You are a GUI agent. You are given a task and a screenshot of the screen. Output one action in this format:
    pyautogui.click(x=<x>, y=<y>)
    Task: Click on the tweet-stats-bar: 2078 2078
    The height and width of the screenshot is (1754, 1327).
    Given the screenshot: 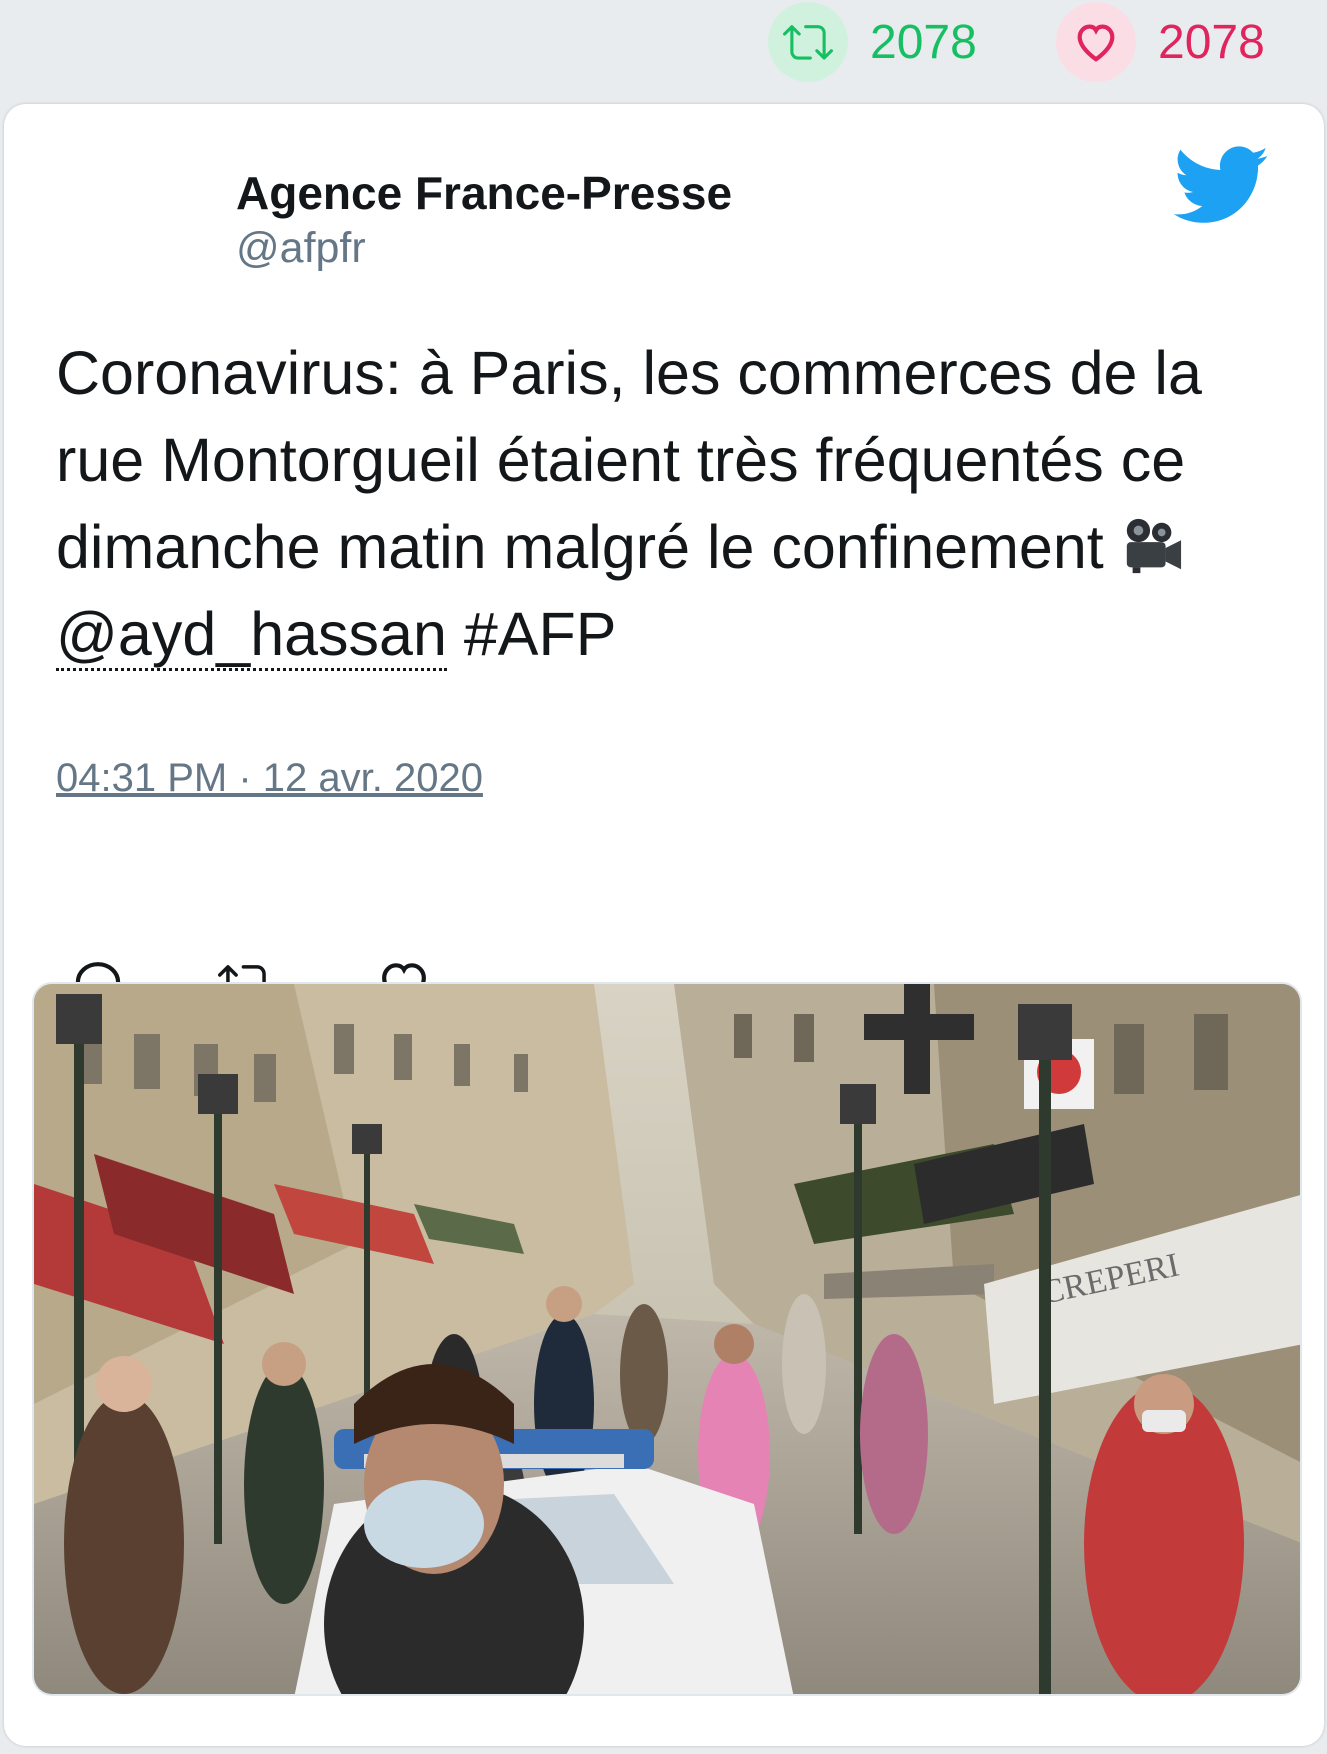 What is the action you would take?
    pyautogui.click(x=663, y=50)
    